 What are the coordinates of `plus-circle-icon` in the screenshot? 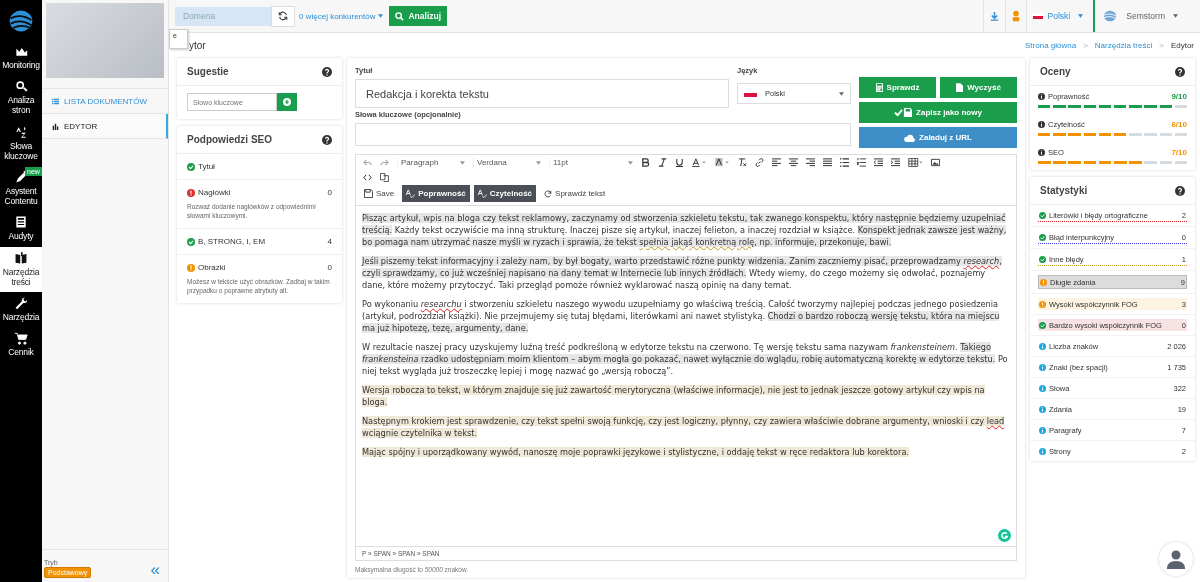 It's located at (287, 102).